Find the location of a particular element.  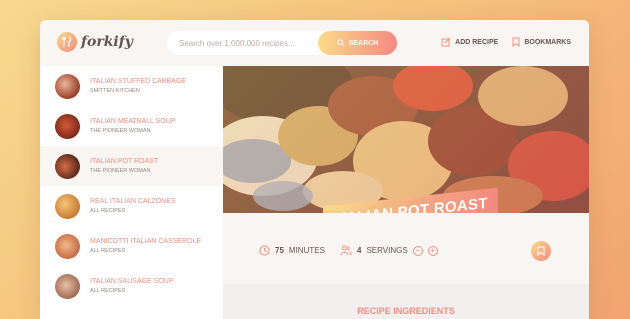

recipe-details: 75 MINUTES 4 SERVINGS − + is located at coordinates (406, 248).